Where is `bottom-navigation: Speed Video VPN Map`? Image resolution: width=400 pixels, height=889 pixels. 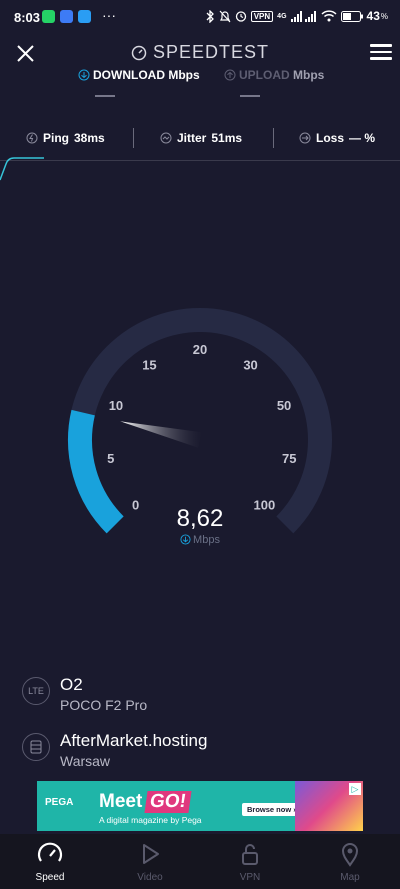 bottom-navigation: Speed Video VPN Map is located at coordinates (200, 861).